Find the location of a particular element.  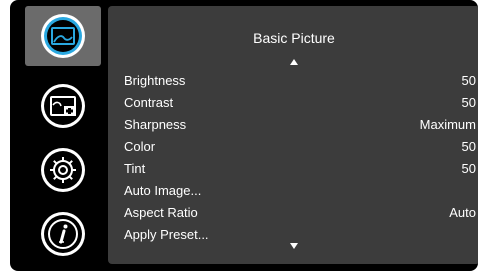

menu-item-aspect-ratio: Aspect Ratio Auto is located at coordinates (300, 213).